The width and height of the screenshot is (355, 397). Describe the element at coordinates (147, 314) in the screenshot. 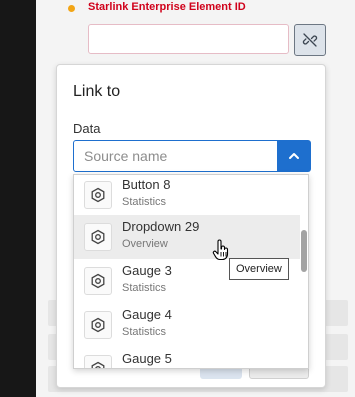

I see `item-name: Gauge 4` at that location.